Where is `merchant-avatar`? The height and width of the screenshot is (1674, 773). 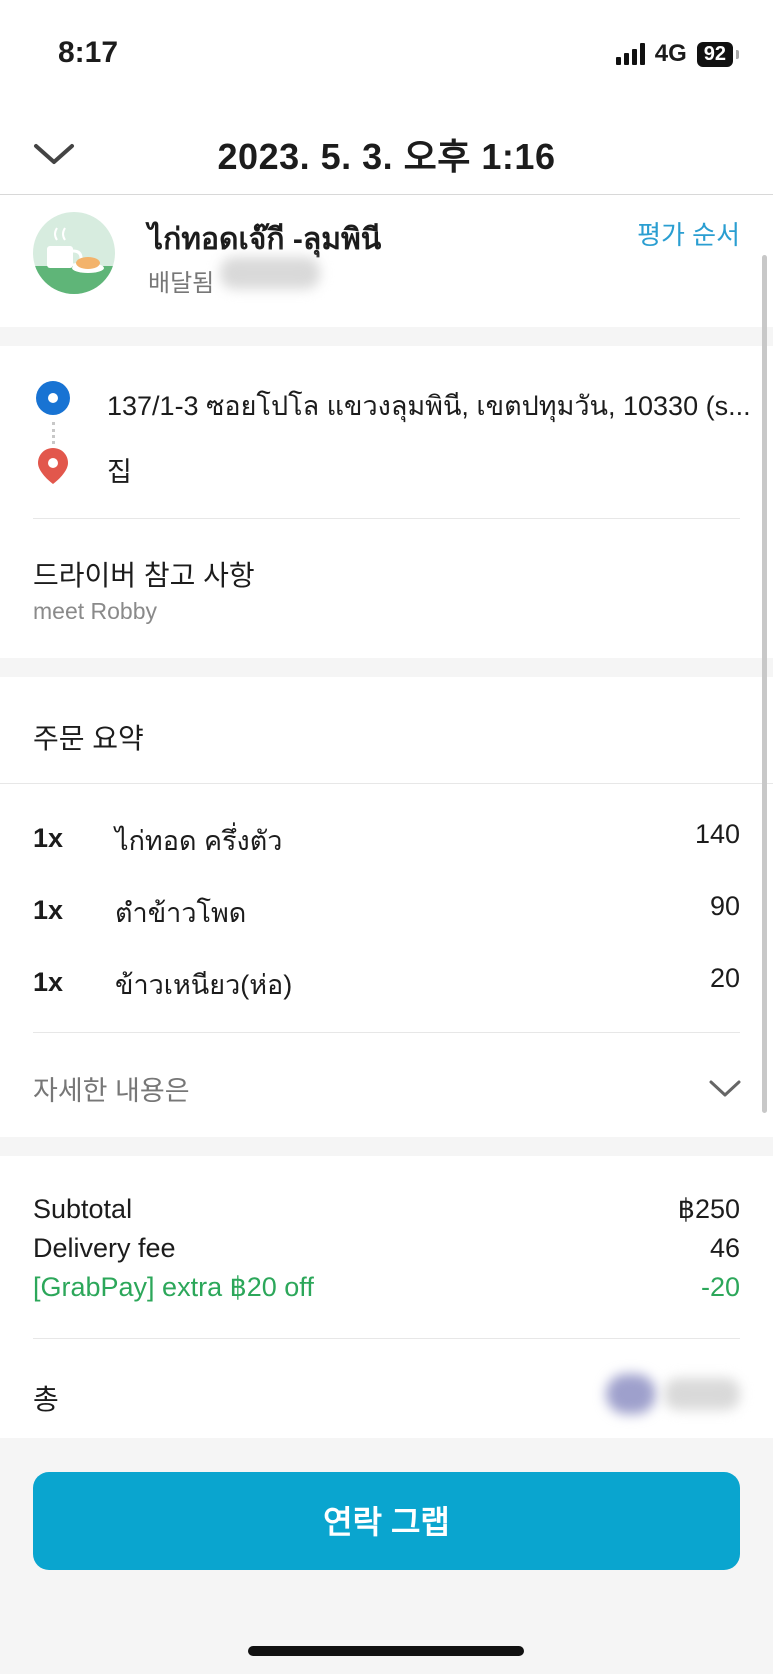 merchant-avatar is located at coordinates (74, 253).